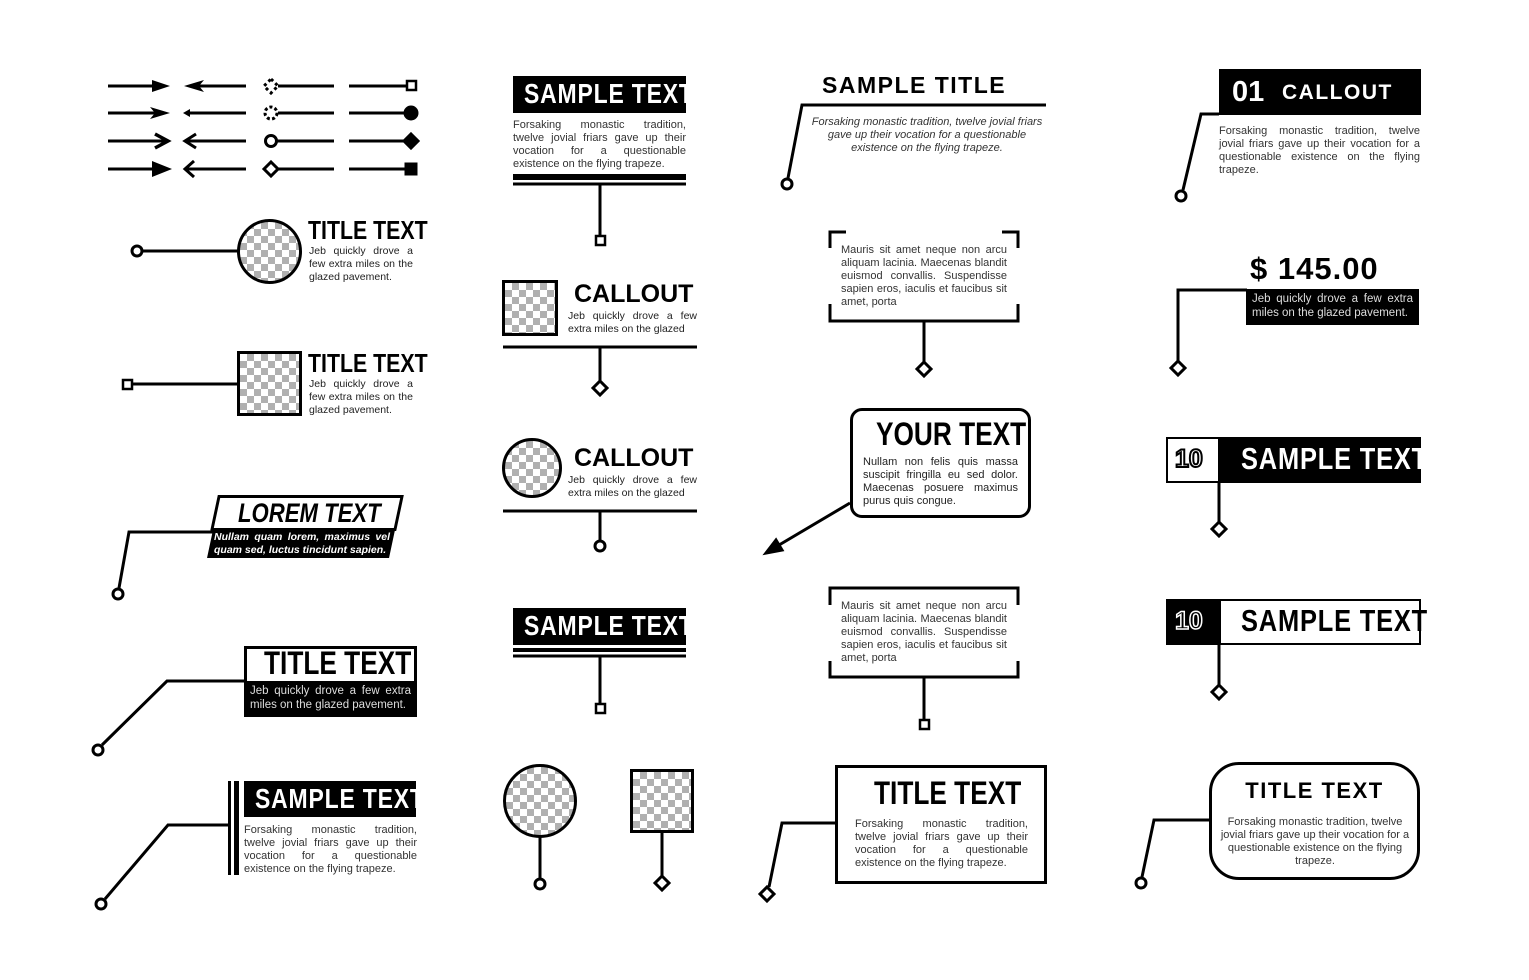 Image resolution: width=1529 pixels, height=980 pixels. I want to click on connector-circle-callout, so click(184, 251).